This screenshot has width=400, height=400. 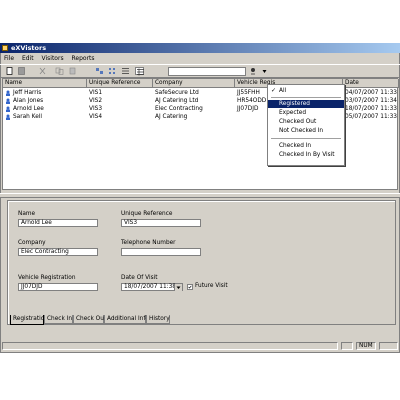 What do you see at coordinates (27, 214) in the screenshot?
I see `name-label: Name` at bounding box center [27, 214].